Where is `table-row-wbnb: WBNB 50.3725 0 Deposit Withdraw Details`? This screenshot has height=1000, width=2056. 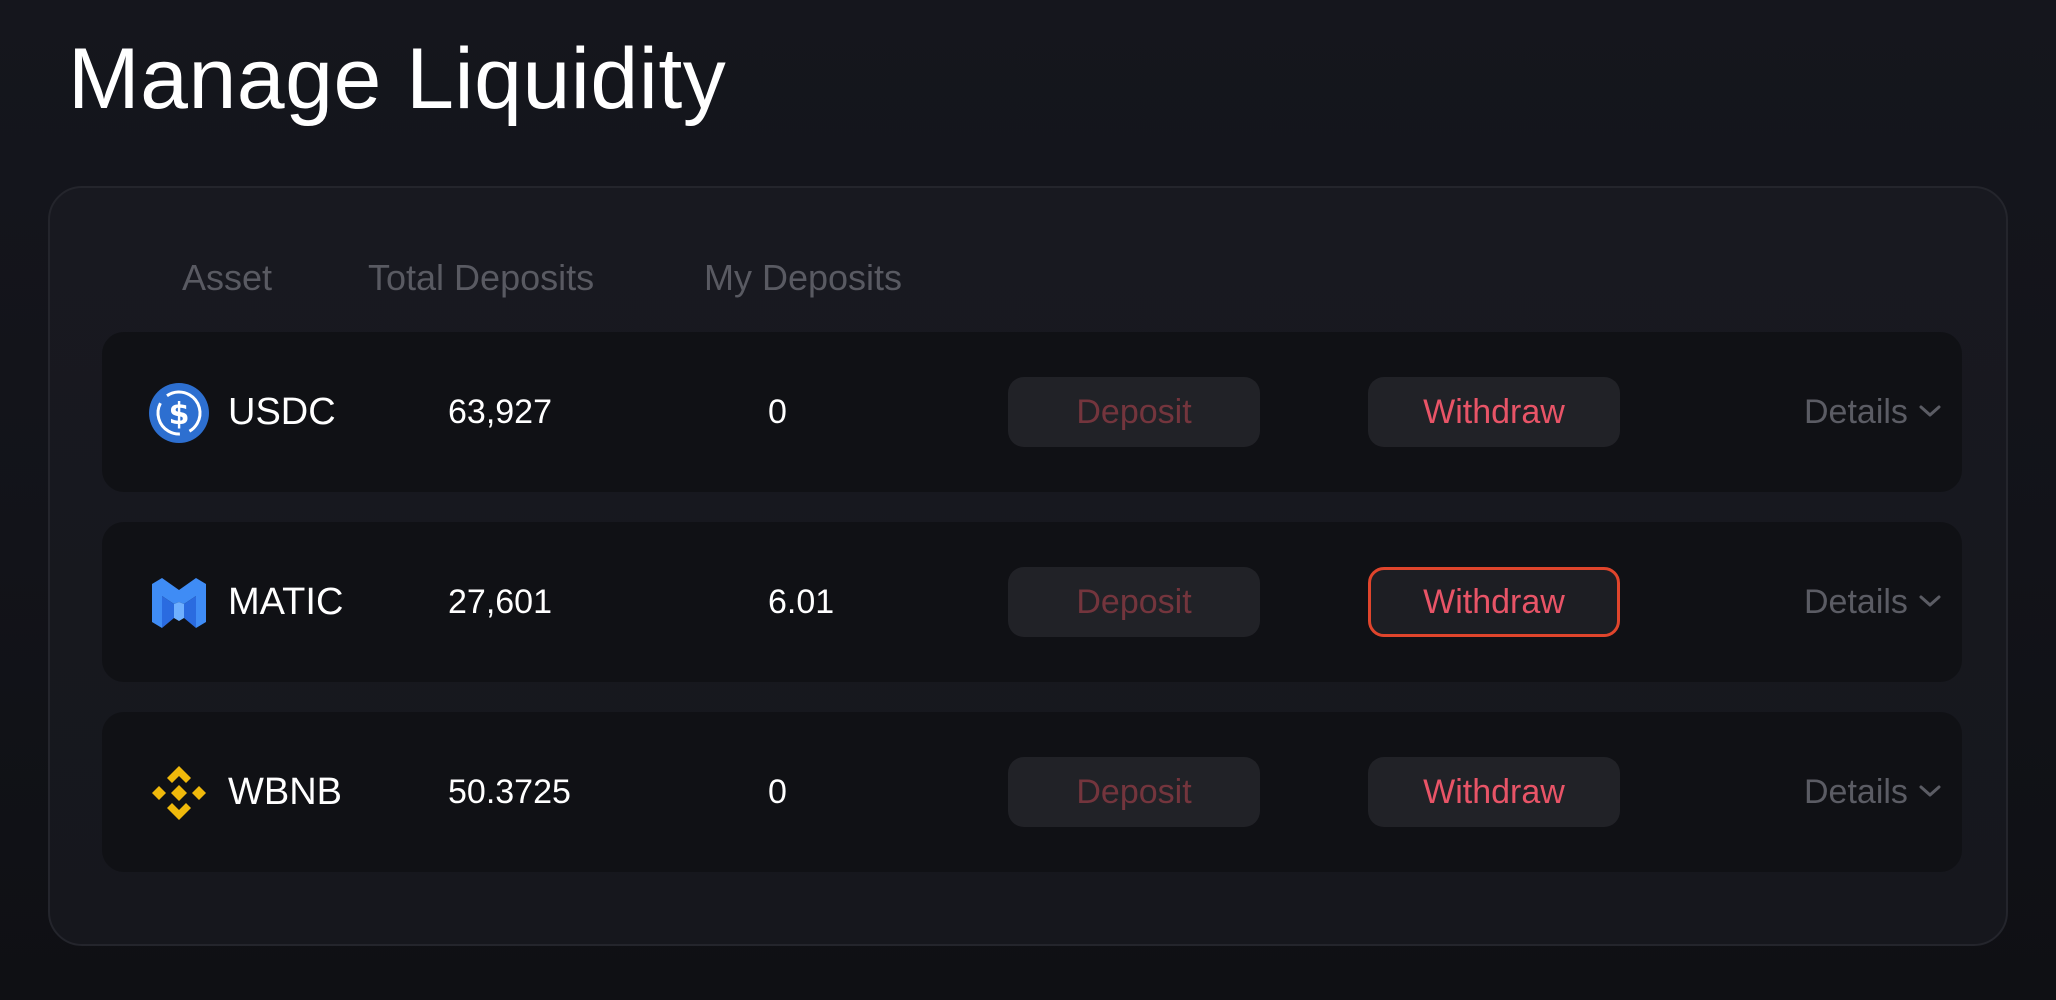 table-row-wbnb: WBNB 50.3725 0 Deposit Withdraw Details is located at coordinates (1032, 792).